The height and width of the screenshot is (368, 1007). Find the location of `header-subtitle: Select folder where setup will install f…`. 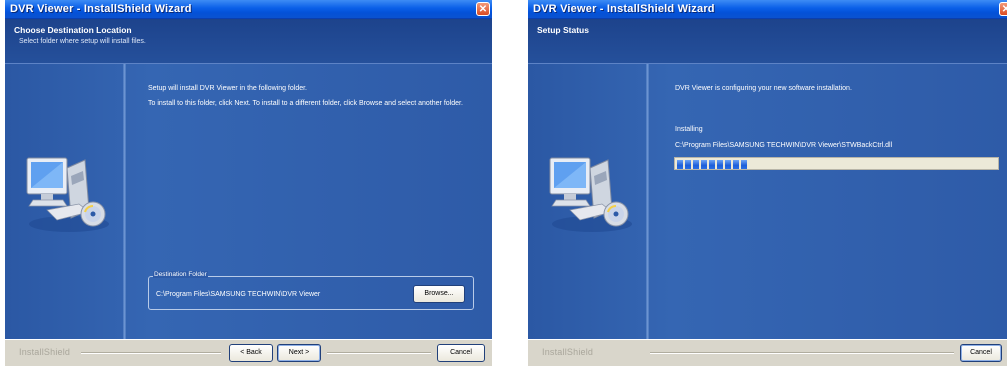

header-subtitle: Select folder where setup will install f… is located at coordinates (82, 41).